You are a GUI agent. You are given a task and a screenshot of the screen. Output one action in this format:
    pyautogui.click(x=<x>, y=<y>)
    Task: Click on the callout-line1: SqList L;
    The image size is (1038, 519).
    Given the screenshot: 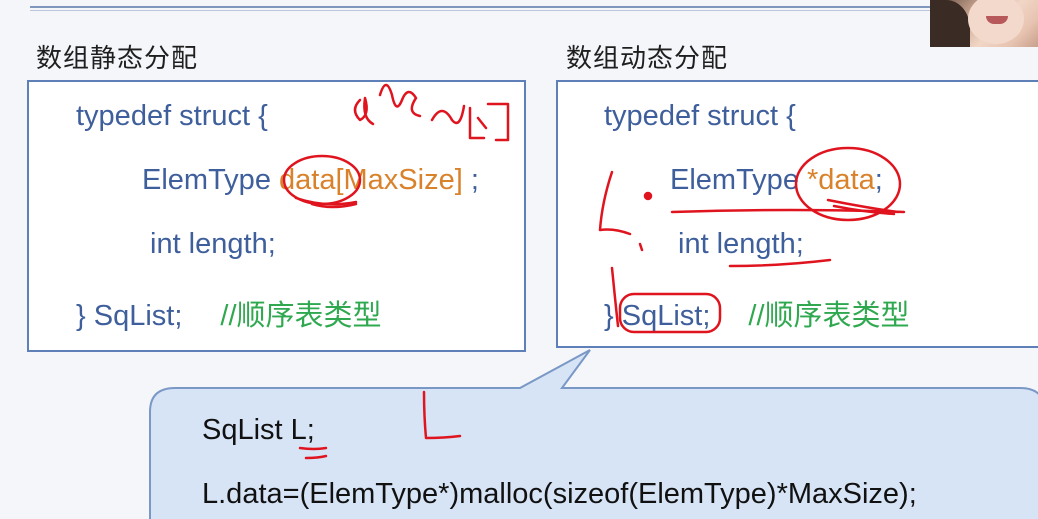 What is the action you would take?
    pyautogui.click(x=258, y=430)
    